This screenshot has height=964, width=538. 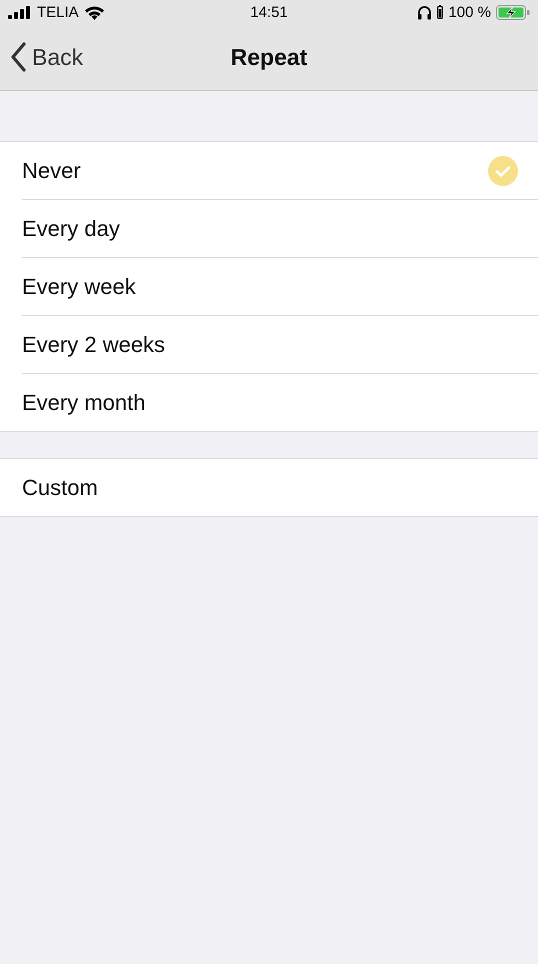 What do you see at coordinates (470, 12) in the screenshot?
I see `battery-percent: 100 %` at bounding box center [470, 12].